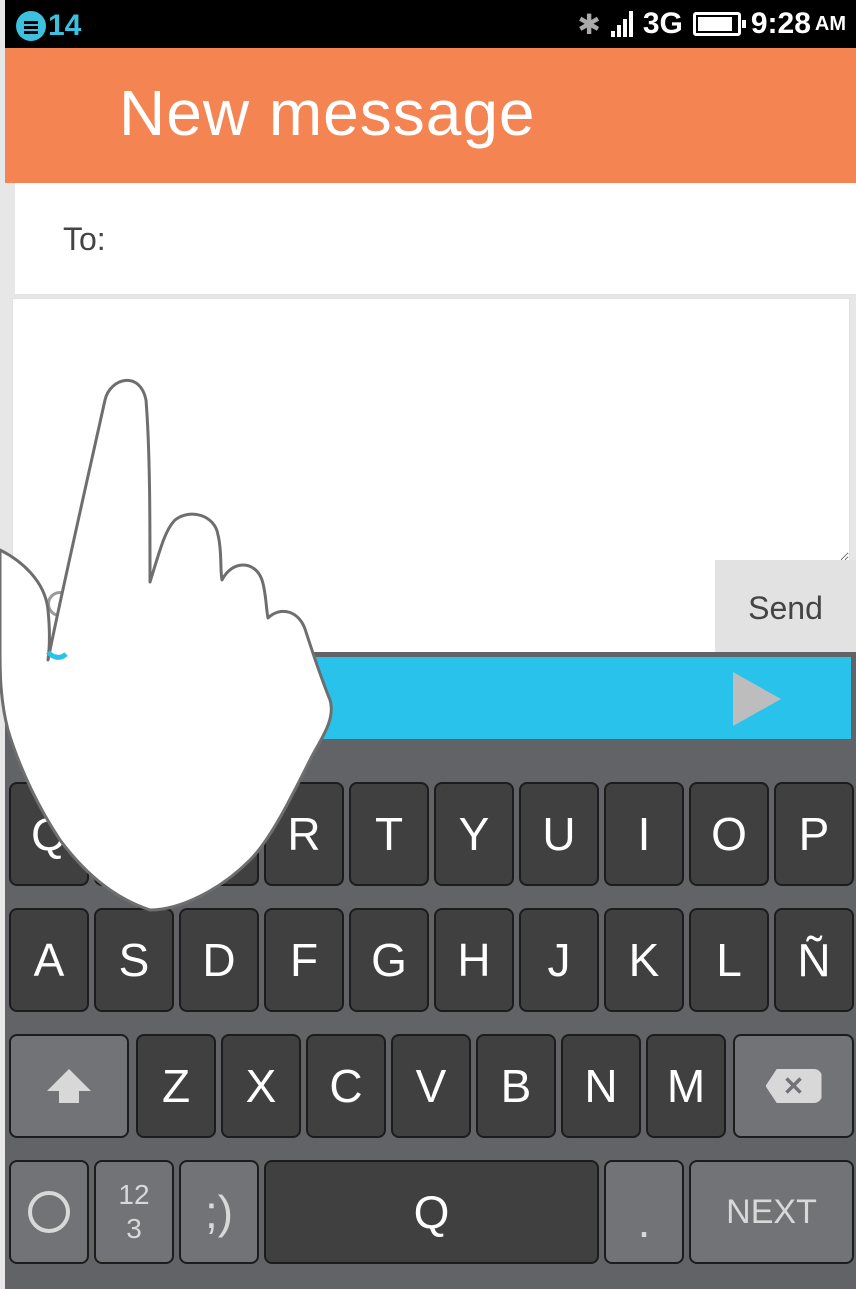 The height and width of the screenshot is (1289, 856). What do you see at coordinates (830, 23) in the screenshot?
I see `clock-ampm: AM` at bounding box center [830, 23].